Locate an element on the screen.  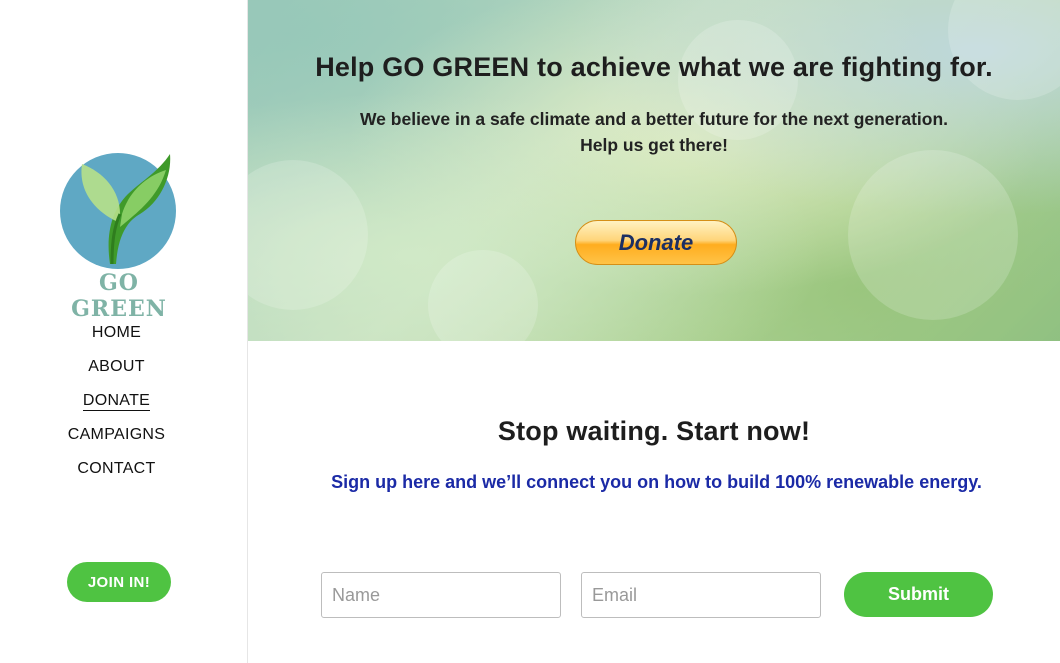
nav-item-label: DONATE is located at coordinates (116, 401).